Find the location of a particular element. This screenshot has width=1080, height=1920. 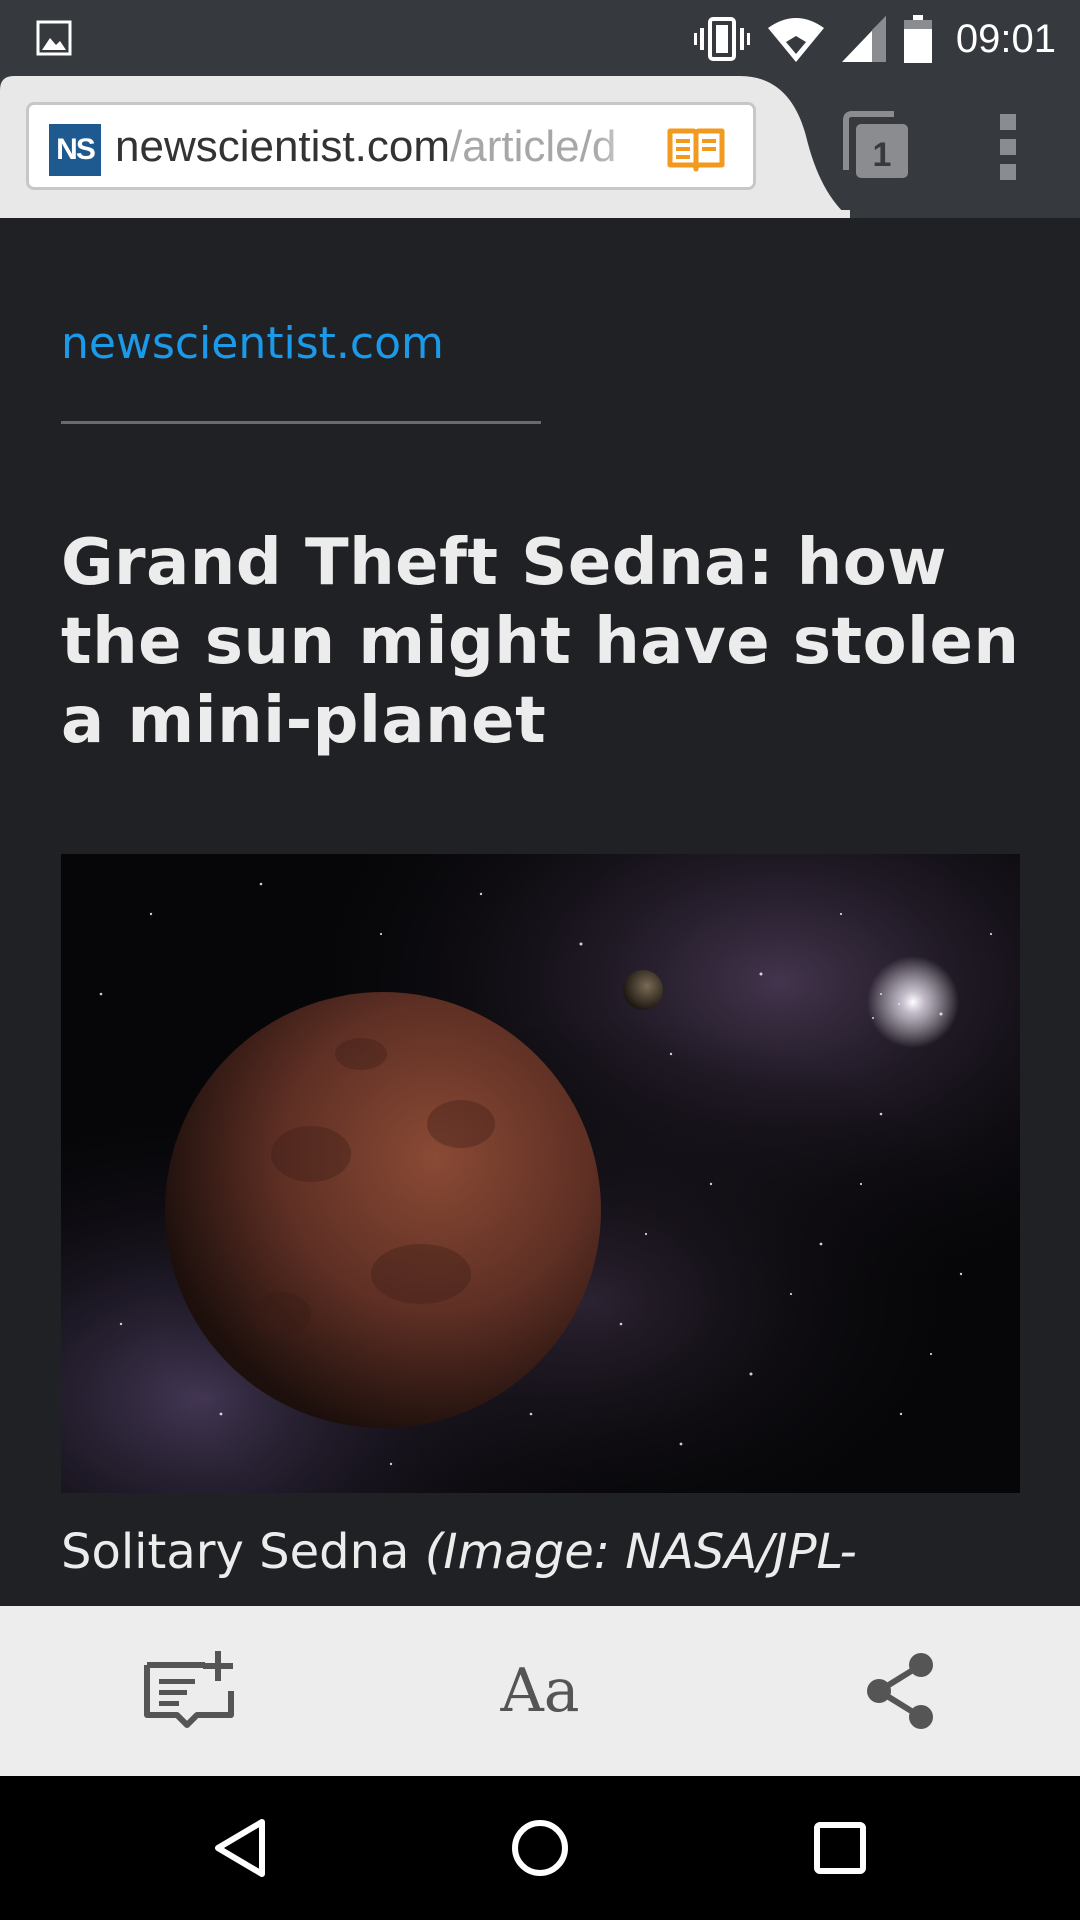

reader-toolbar: Aa is located at coordinates (540, 1691).